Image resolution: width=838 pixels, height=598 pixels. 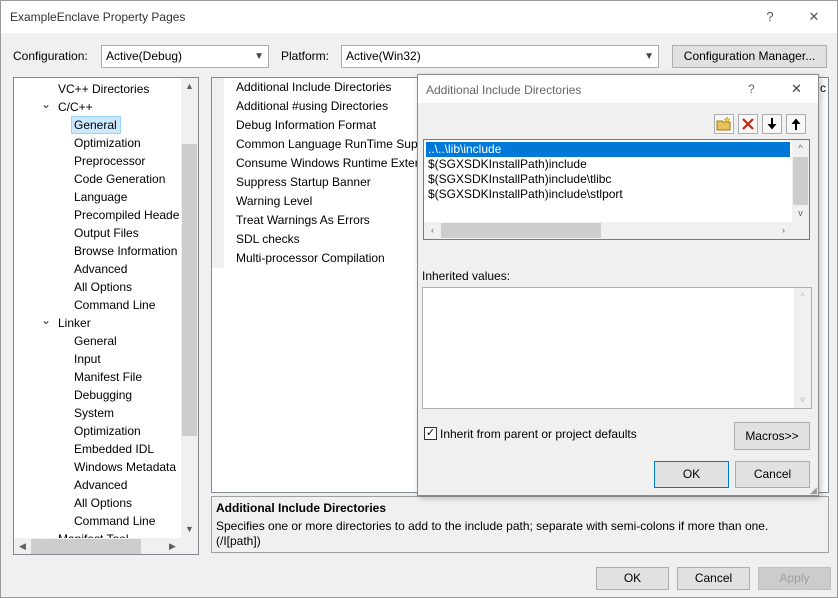 What do you see at coordinates (108, 377) in the screenshot?
I see `tree-item: Manifest File` at bounding box center [108, 377].